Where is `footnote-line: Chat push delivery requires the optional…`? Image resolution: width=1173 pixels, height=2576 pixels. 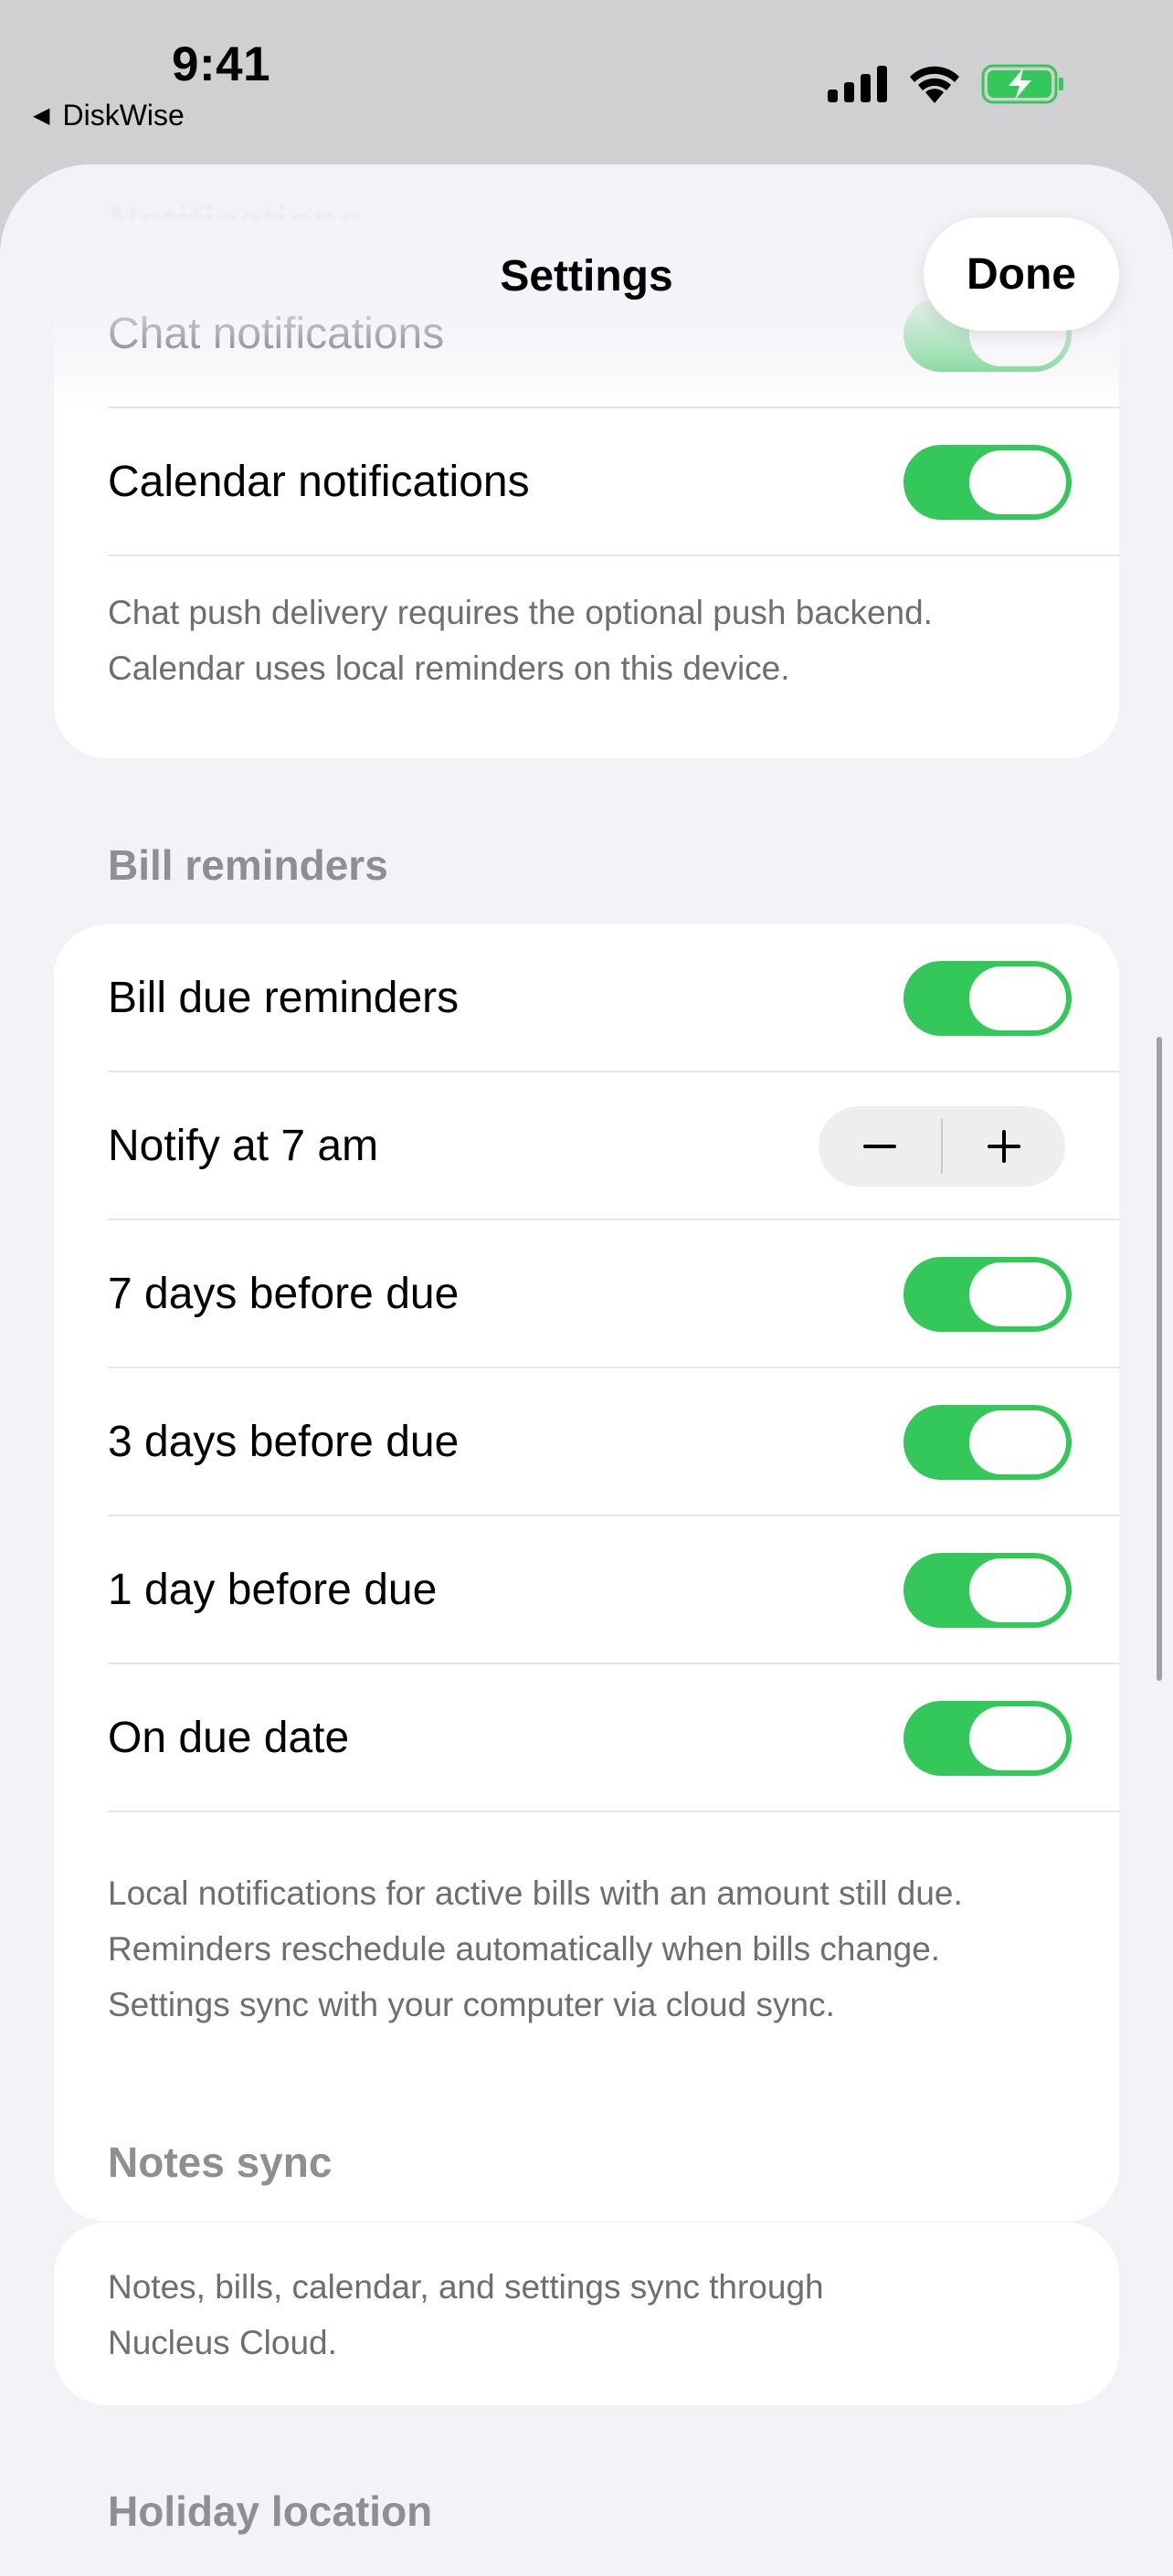
footnote-line: Chat push delivery requires the optional… is located at coordinates (520, 612).